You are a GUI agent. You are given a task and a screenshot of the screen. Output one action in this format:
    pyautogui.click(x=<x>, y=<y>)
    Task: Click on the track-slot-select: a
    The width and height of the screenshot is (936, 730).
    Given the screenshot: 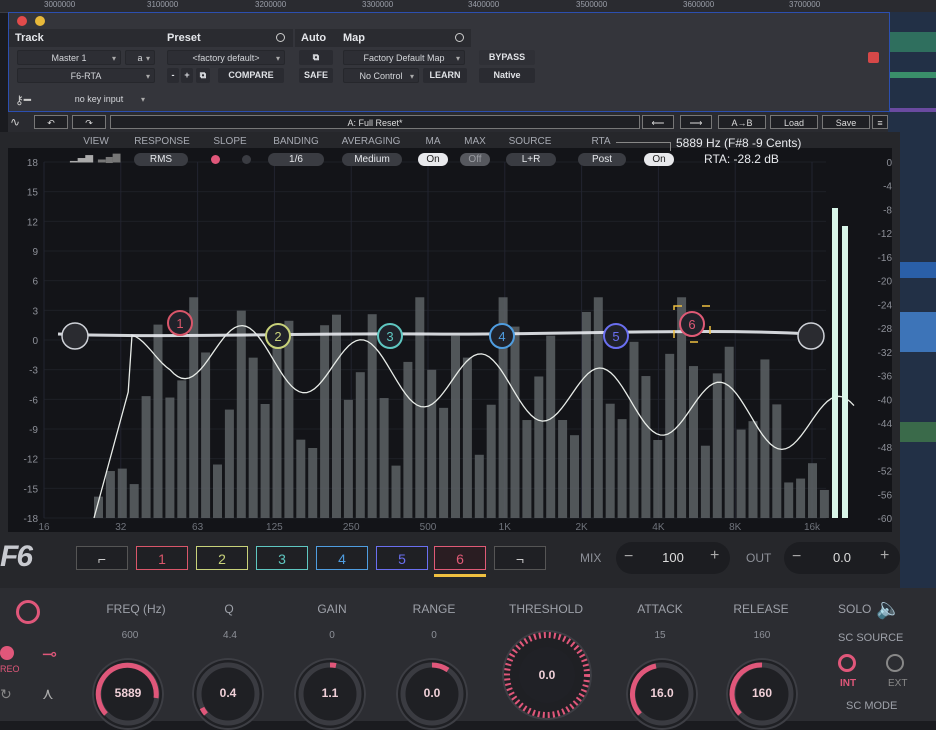 What is the action you would take?
    pyautogui.click(x=140, y=58)
    